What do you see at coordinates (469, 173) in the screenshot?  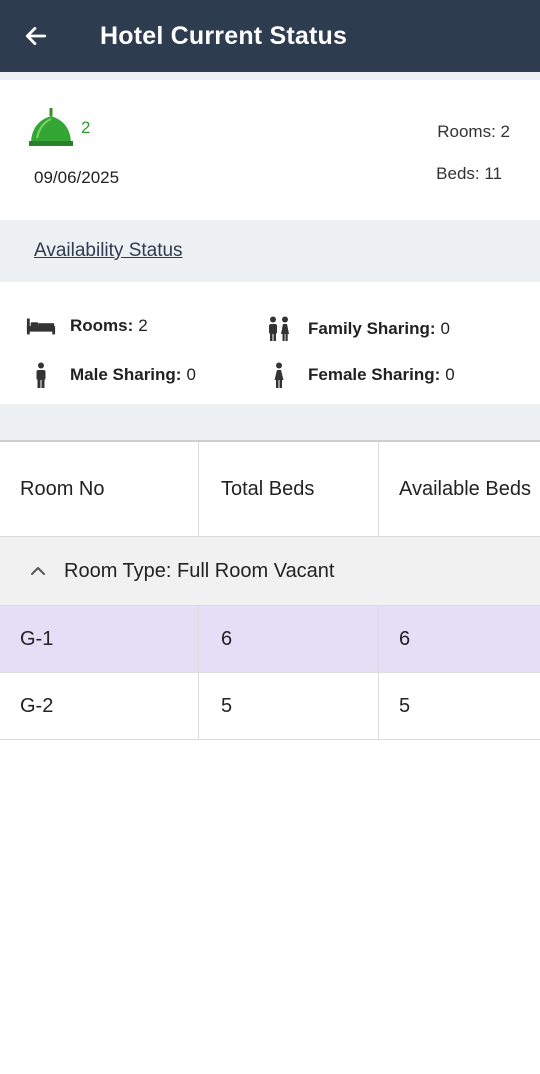 I see `beds-total: Beds: 11` at bounding box center [469, 173].